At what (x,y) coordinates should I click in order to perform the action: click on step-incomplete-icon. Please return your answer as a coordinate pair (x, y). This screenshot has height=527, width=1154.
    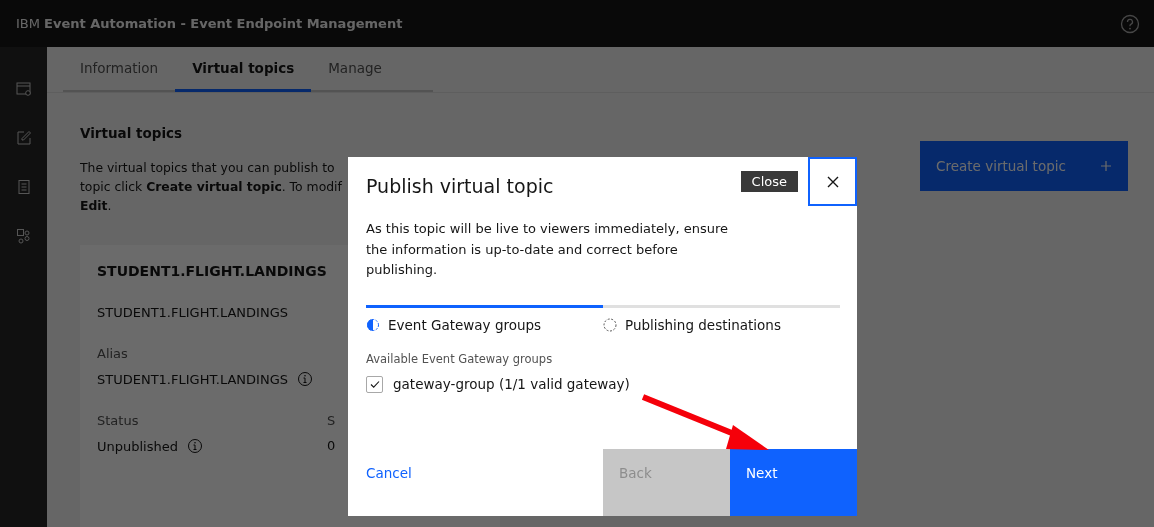
    Looking at the image, I should click on (610, 324).